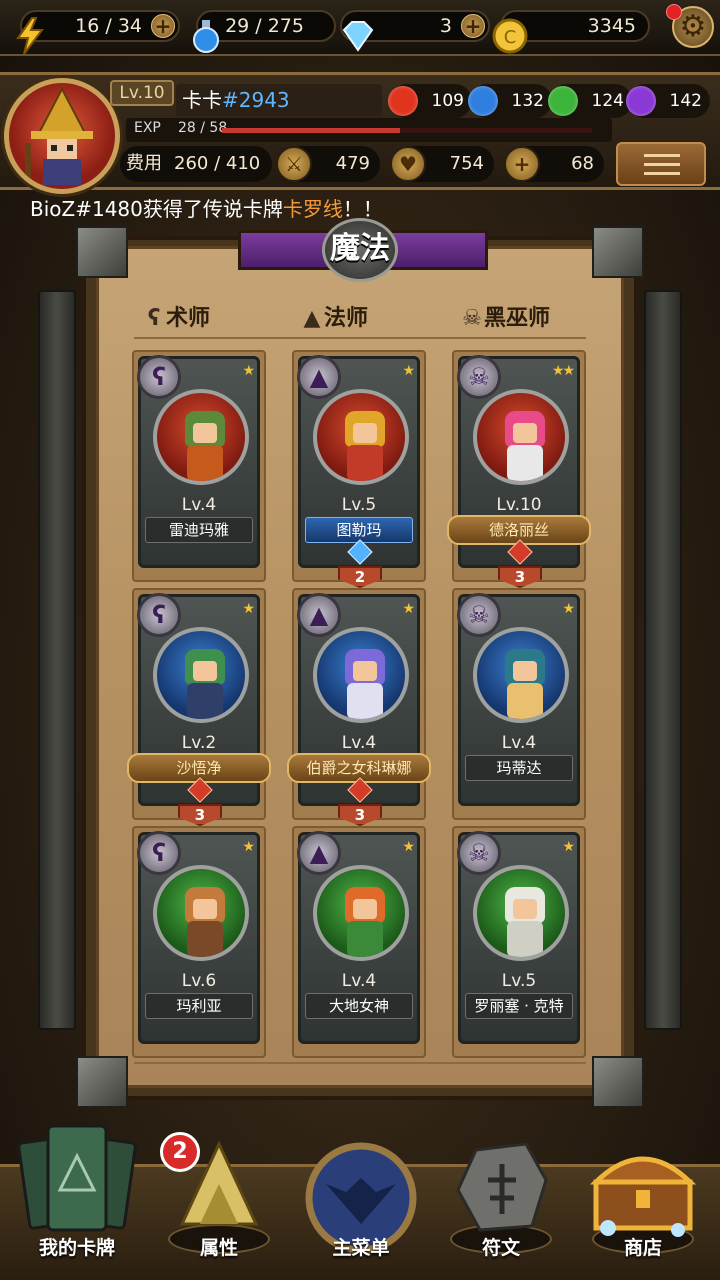 This screenshot has height=1280, width=720. I want to click on potion-value: 29 / 275, so click(264, 26).